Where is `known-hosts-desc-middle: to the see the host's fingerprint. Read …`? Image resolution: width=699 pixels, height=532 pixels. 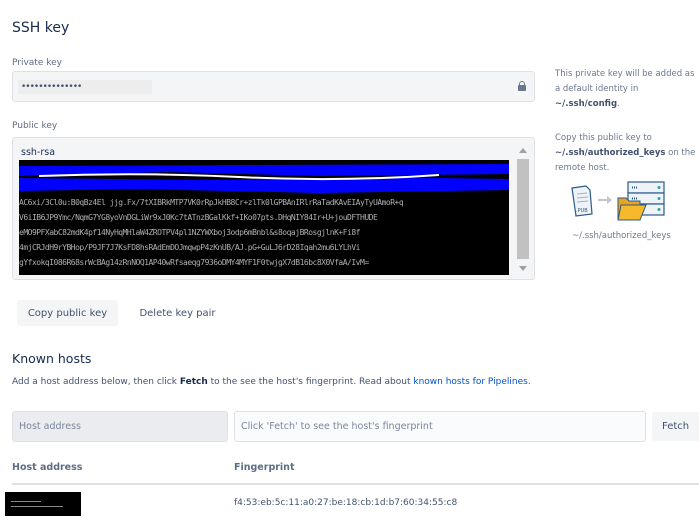
known-hosts-desc-middle: to the see the host's fingerprint. Read … is located at coordinates (310, 382).